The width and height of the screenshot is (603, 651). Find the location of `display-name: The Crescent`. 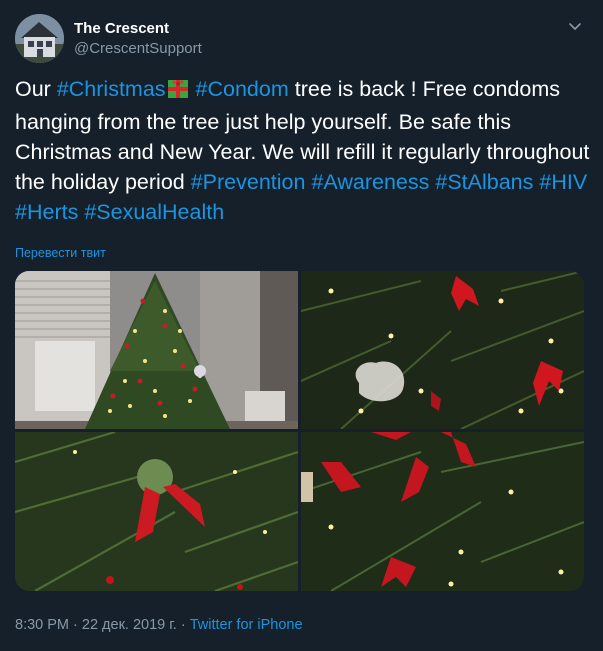

display-name: The Crescent is located at coordinates (121, 28).